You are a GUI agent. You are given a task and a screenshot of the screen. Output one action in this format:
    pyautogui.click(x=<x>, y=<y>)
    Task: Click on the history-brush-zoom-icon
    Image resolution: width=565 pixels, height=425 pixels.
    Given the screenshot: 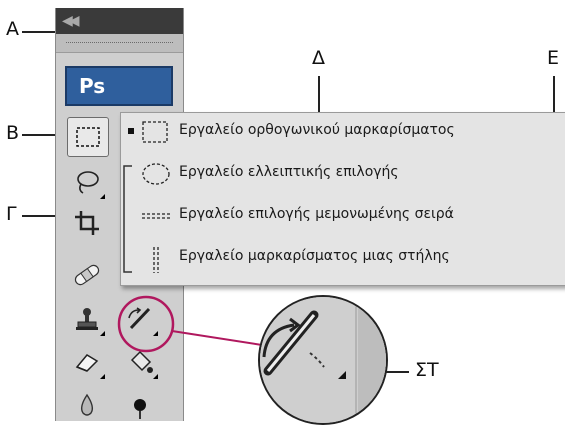 What is the action you would take?
    pyautogui.click(x=323, y=360)
    